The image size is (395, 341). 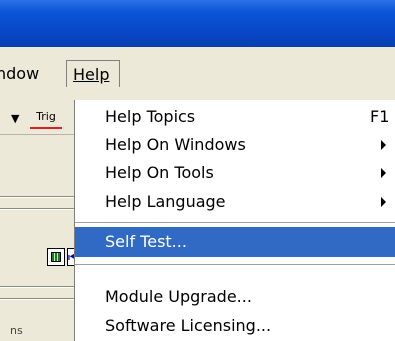 I want to click on menu-help: Help, so click(x=93, y=73).